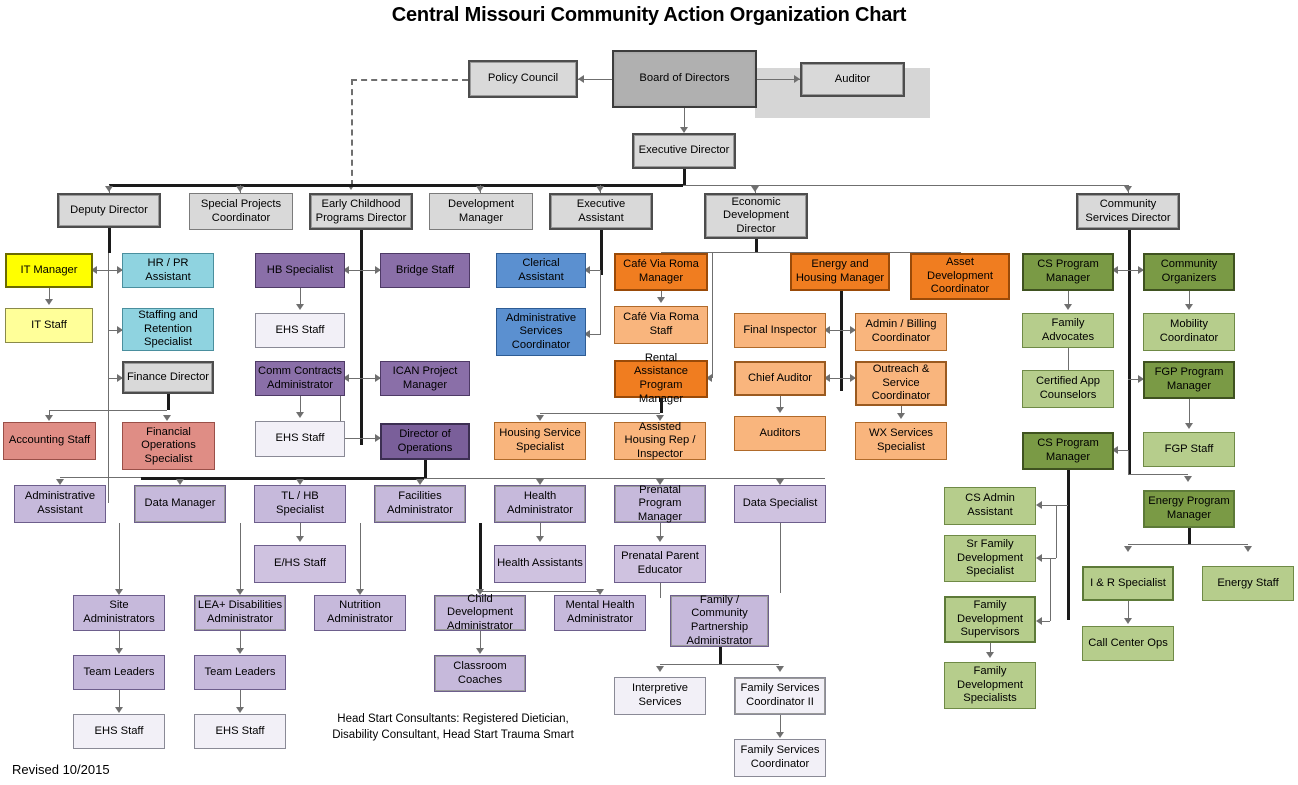 The image size is (1298, 785). Describe the element at coordinates (480, 673) in the screenshot. I see `node-classroom-coaches: Classroom Coaches` at that location.